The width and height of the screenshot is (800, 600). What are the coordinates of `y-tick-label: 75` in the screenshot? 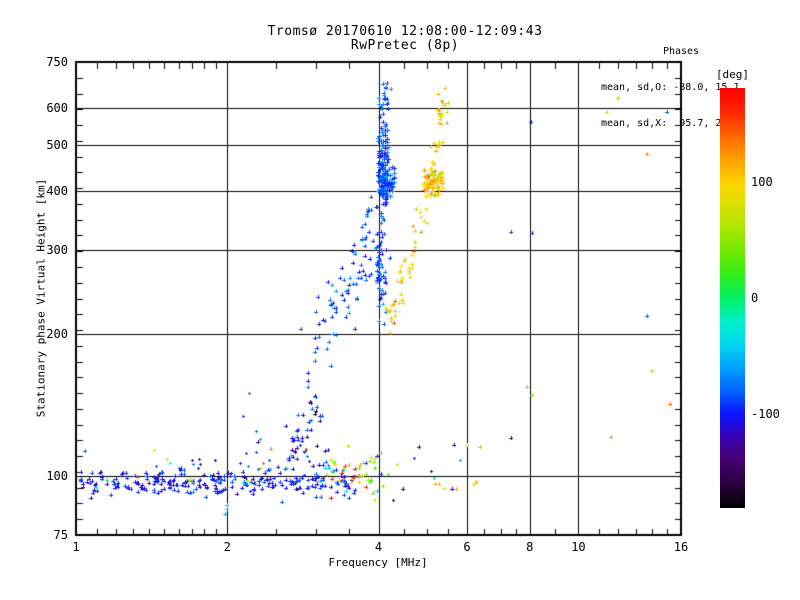 It's located at (60, 535).